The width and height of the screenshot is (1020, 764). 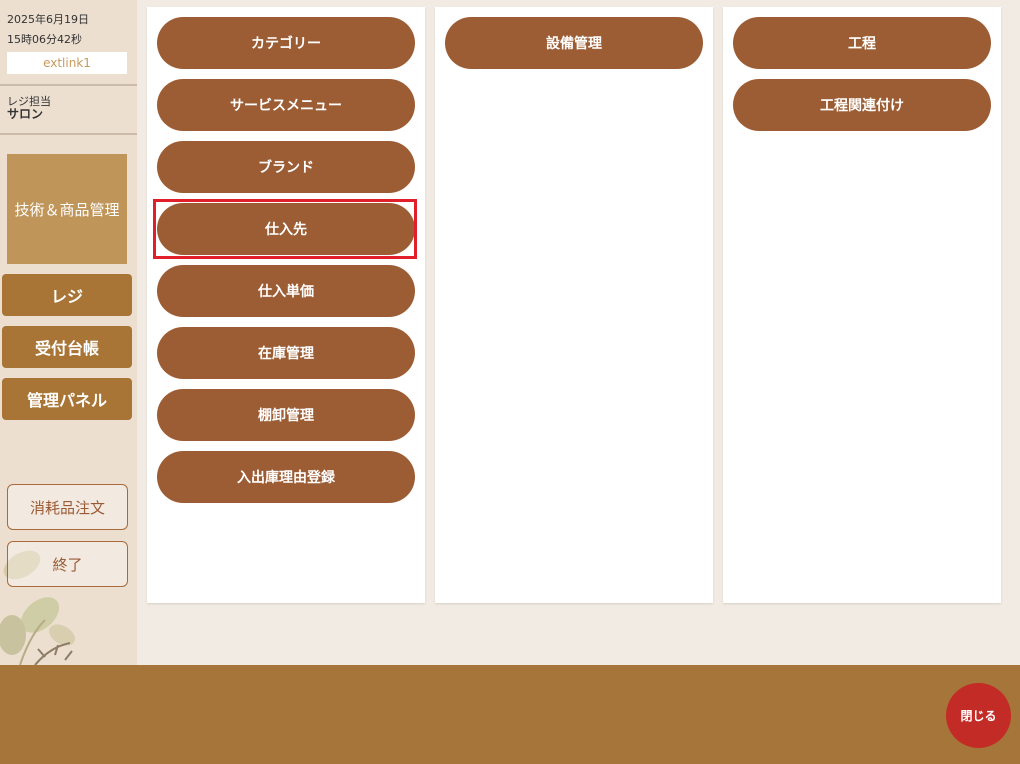 I want to click on extlink-label: extlink1, so click(x=67, y=63).